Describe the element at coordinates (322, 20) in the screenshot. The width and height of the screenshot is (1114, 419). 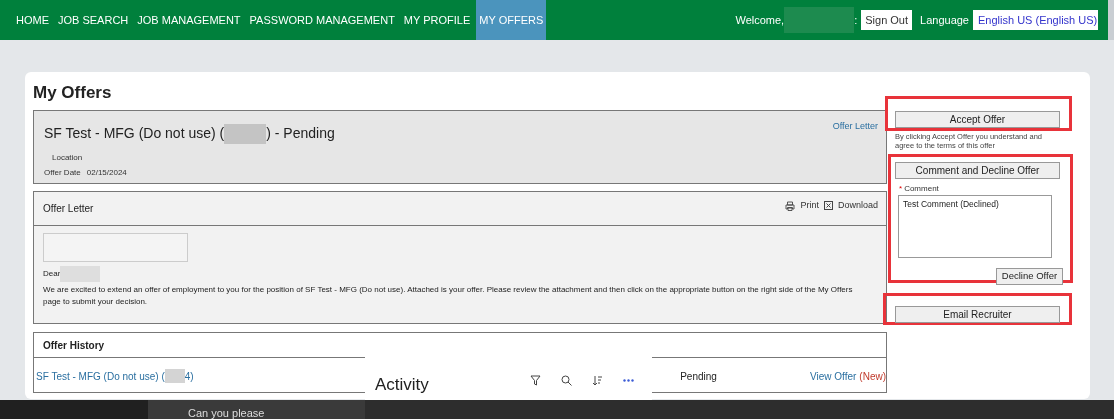
I see `nav-tab: PASSWORD MANAGEMENT` at that location.